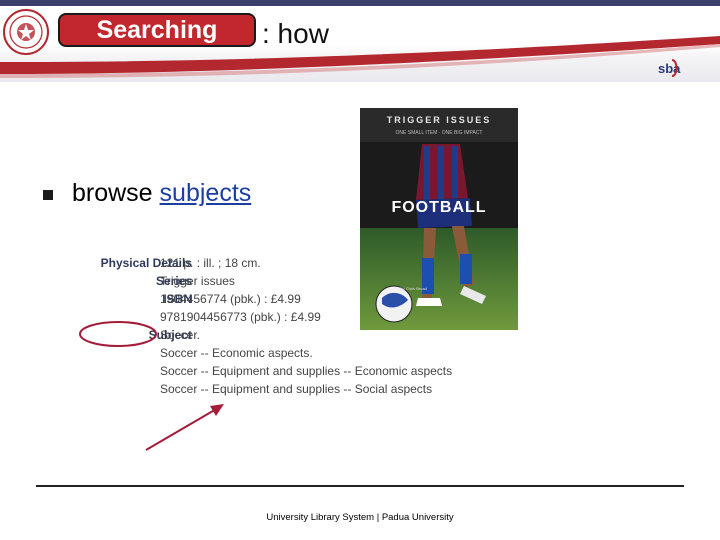 The image size is (720, 540). Describe the element at coordinates (360, 486) in the screenshot. I see `footer-divider` at that location.